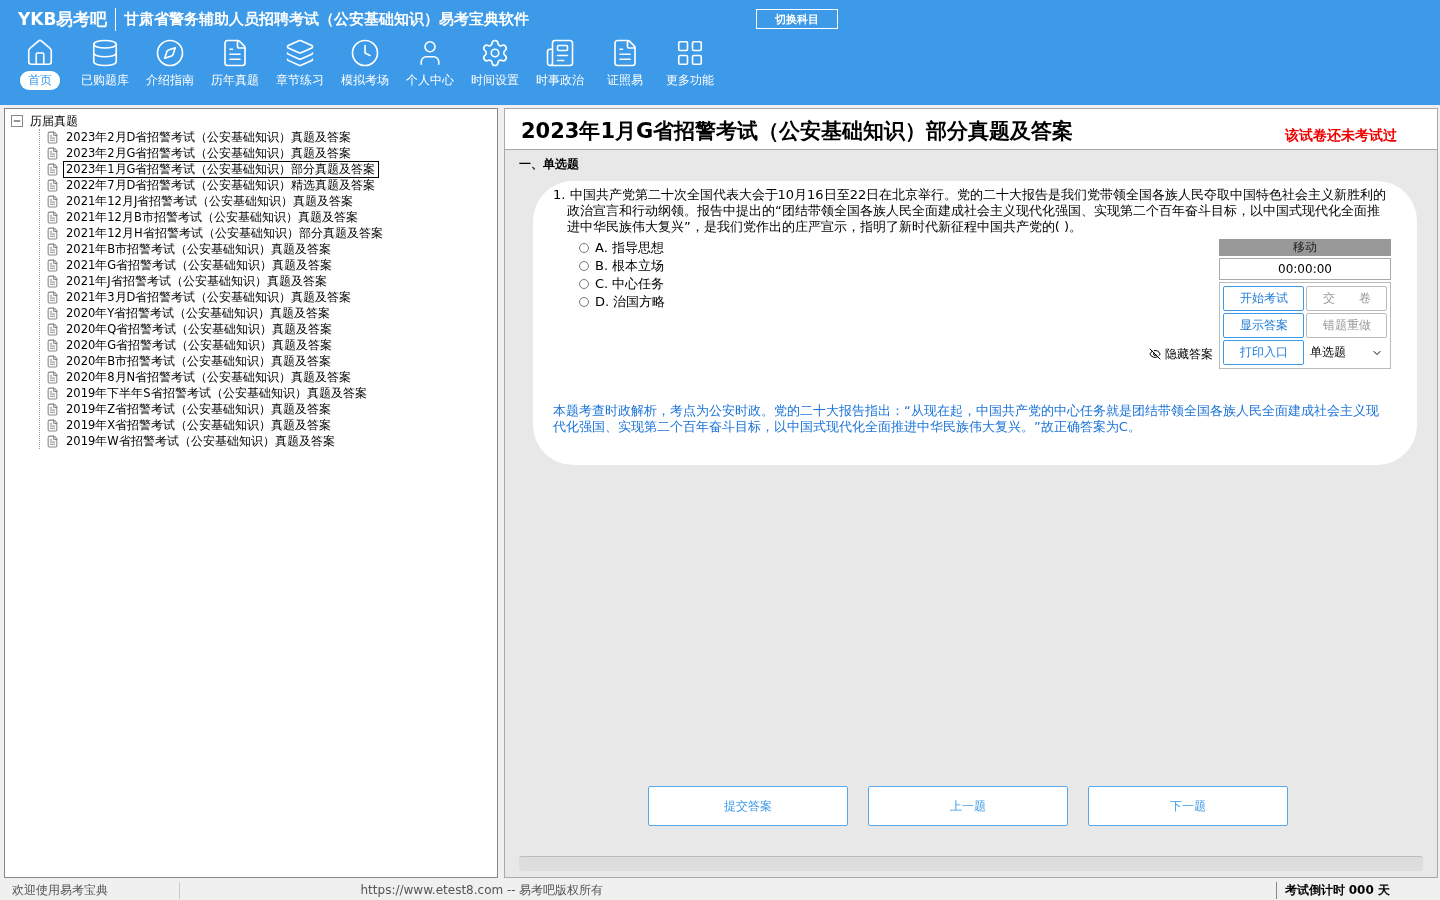 The height and width of the screenshot is (900, 1440). Describe the element at coordinates (1357, 890) in the screenshot. I see `countdown-text: 考试倒计时 000 天` at that location.